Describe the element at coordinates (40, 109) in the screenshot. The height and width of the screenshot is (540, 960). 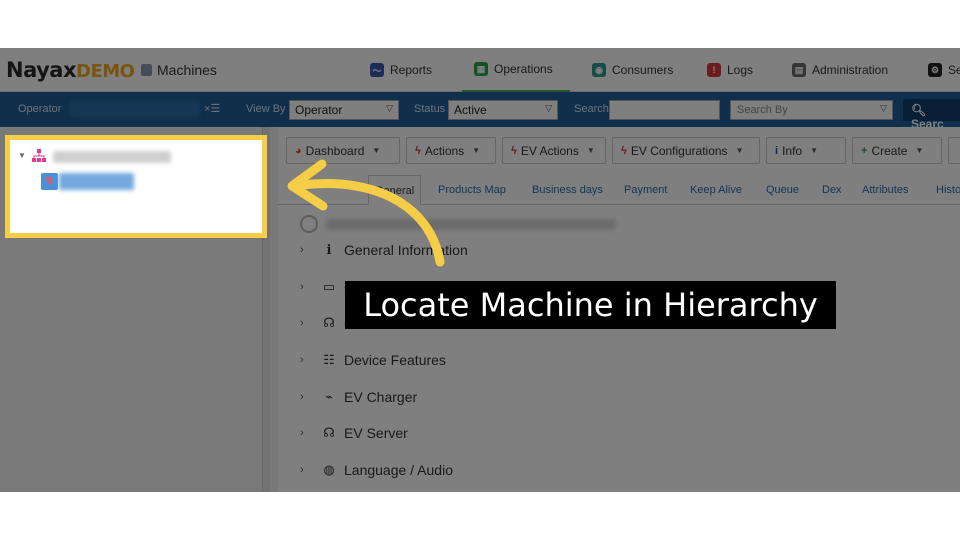
I see `operator-label: Operator` at that location.